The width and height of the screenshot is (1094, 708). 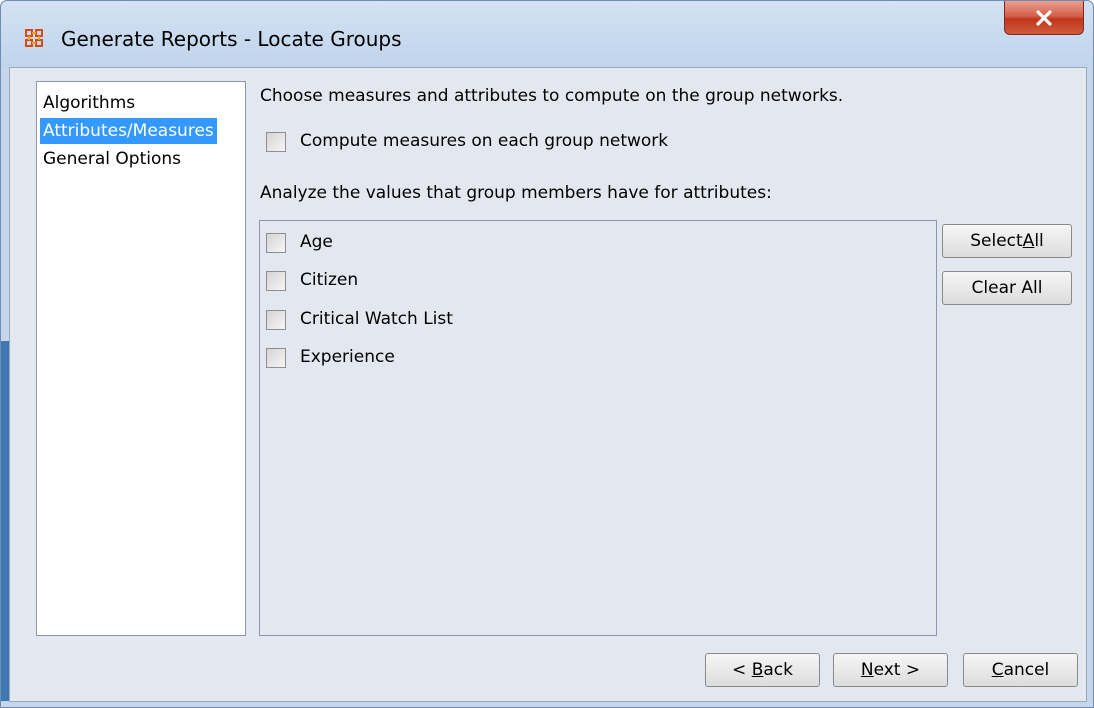 What do you see at coordinates (276, 243) in the screenshot?
I see `attribute-checkbox-age` at bounding box center [276, 243].